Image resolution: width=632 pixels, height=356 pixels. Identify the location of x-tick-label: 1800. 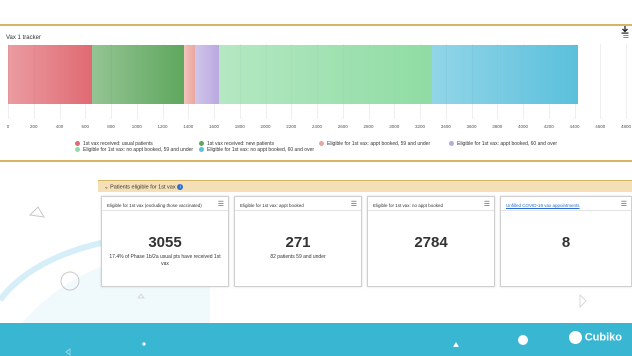
(239, 126).